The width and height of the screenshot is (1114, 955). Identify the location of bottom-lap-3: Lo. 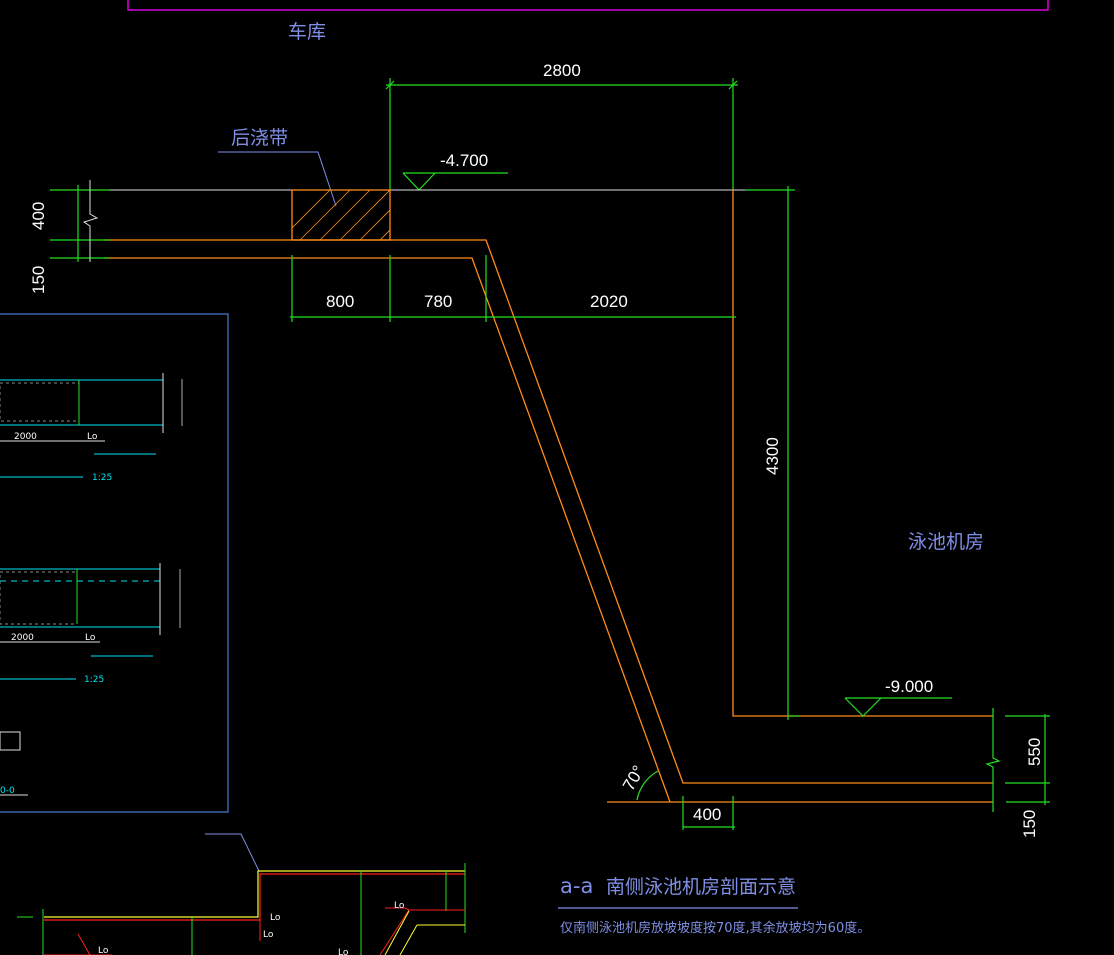
(399, 906).